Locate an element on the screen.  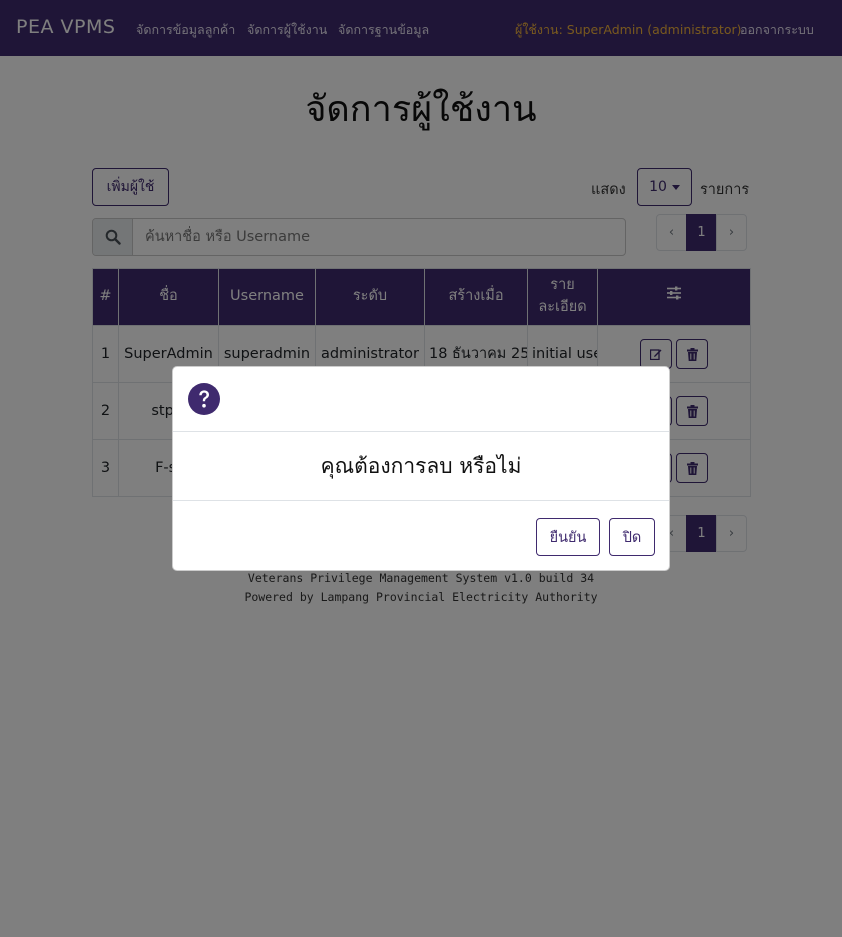
modal-message: คุณต้องการลบ หรือไม่ is located at coordinates (421, 466).